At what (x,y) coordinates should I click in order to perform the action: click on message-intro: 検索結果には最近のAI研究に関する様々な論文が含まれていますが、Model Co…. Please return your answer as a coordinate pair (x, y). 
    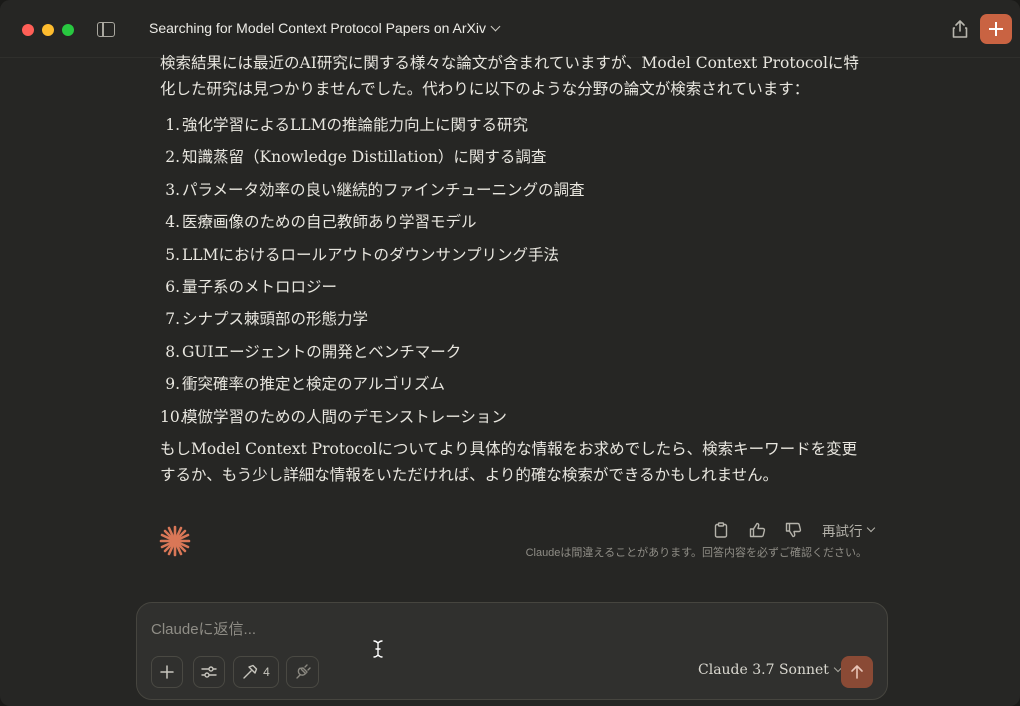
    Looking at the image, I should click on (509, 76).